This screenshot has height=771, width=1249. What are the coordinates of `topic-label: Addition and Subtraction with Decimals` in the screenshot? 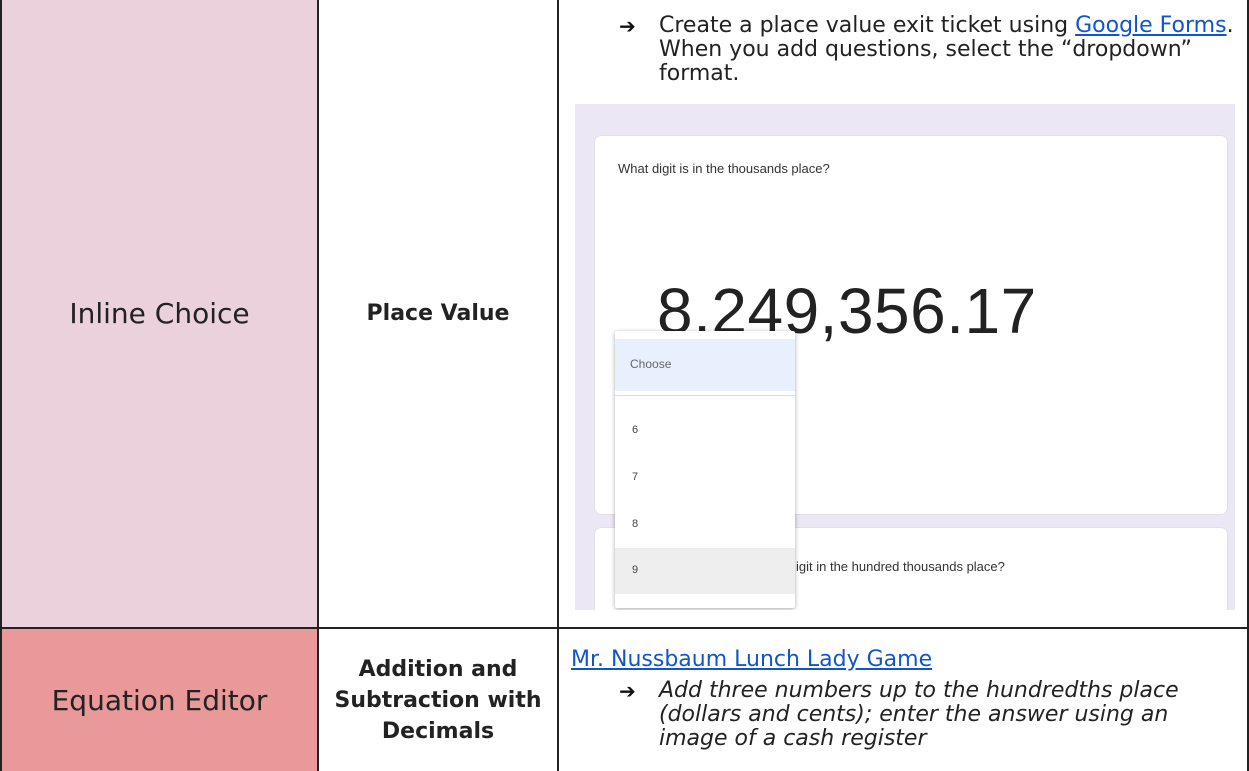 It's located at (438, 700).